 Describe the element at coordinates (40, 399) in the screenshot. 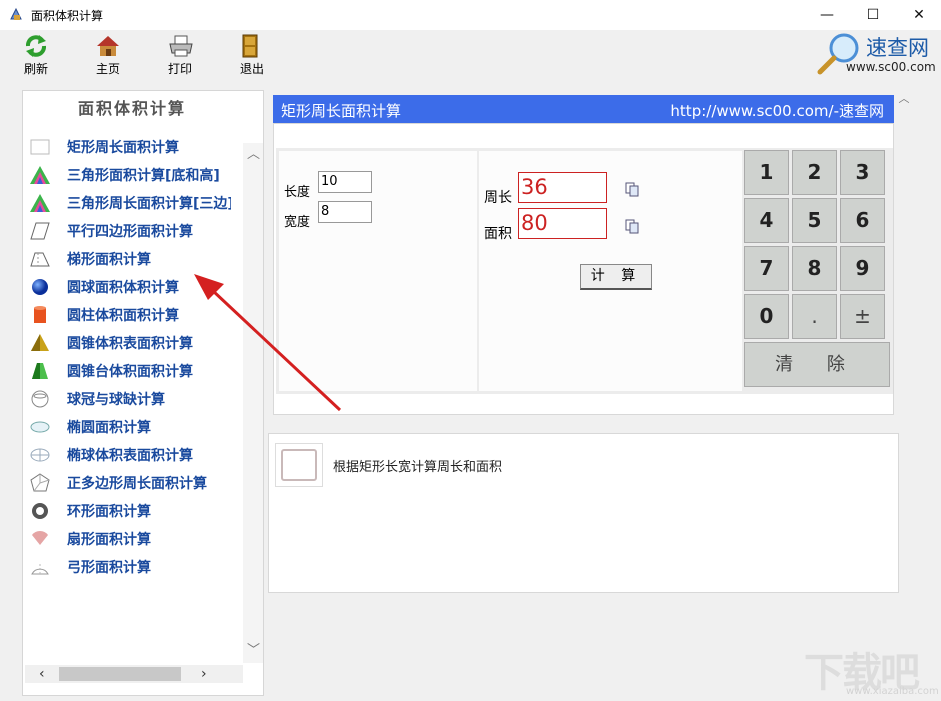

I see `spherical-cap-icon` at that location.